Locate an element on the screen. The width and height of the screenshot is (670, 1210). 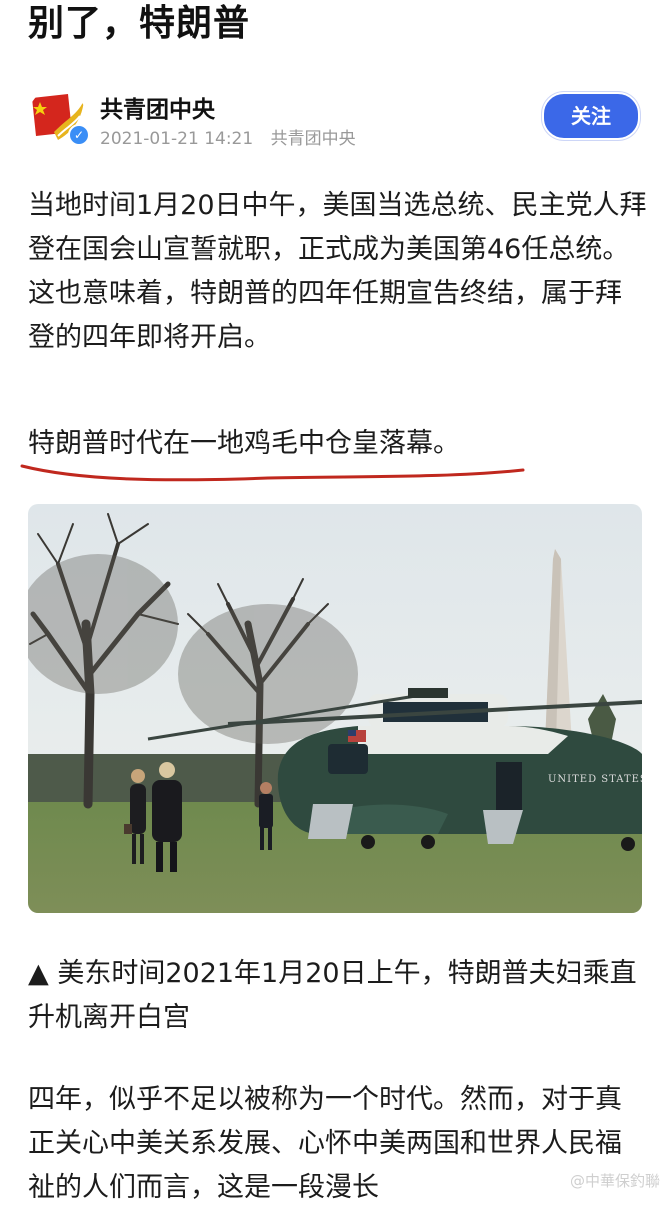
helicopter-label: UNITED STATES is located at coordinates (595, 779).